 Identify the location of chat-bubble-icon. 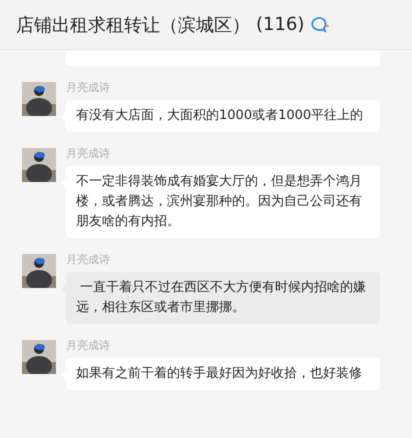
(320, 25).